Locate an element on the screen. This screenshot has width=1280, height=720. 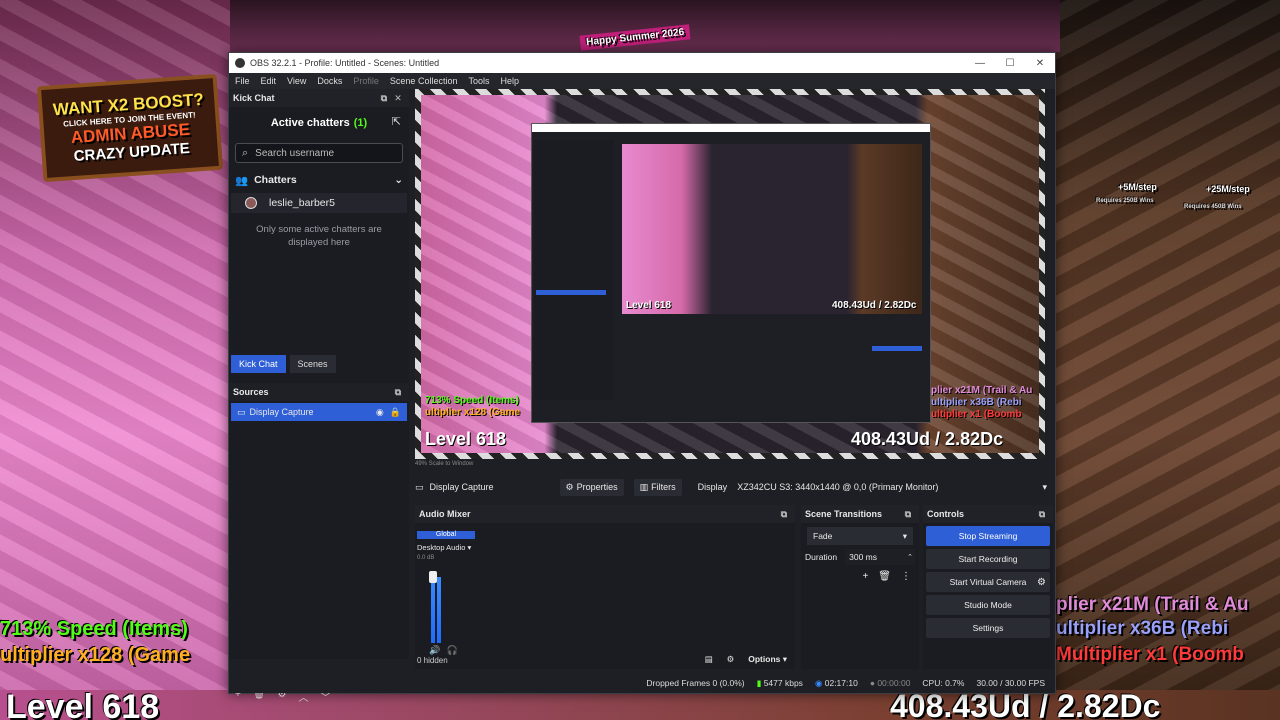
settings-button: Settings is located at coordinates (988, 628).